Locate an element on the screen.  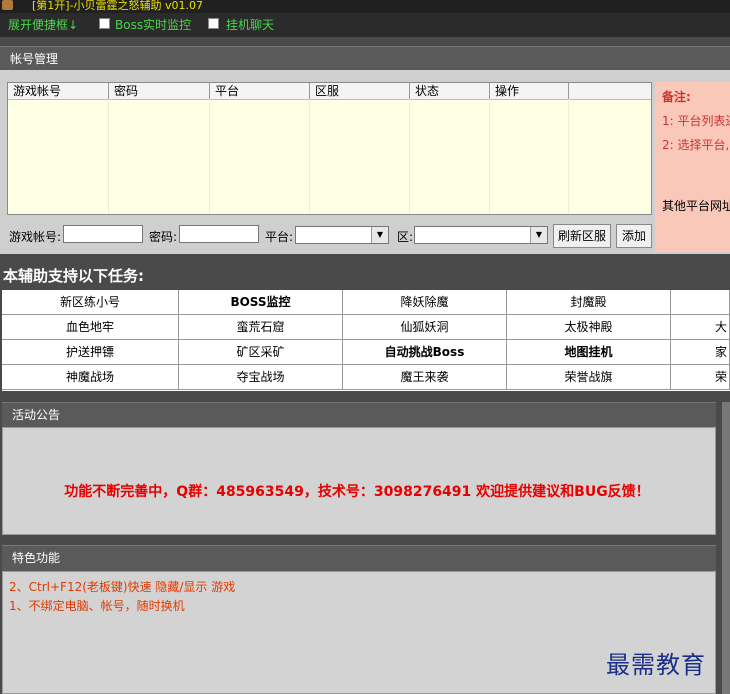
account-field-label: 游戏帐号: is located at coordinates (35, 237).